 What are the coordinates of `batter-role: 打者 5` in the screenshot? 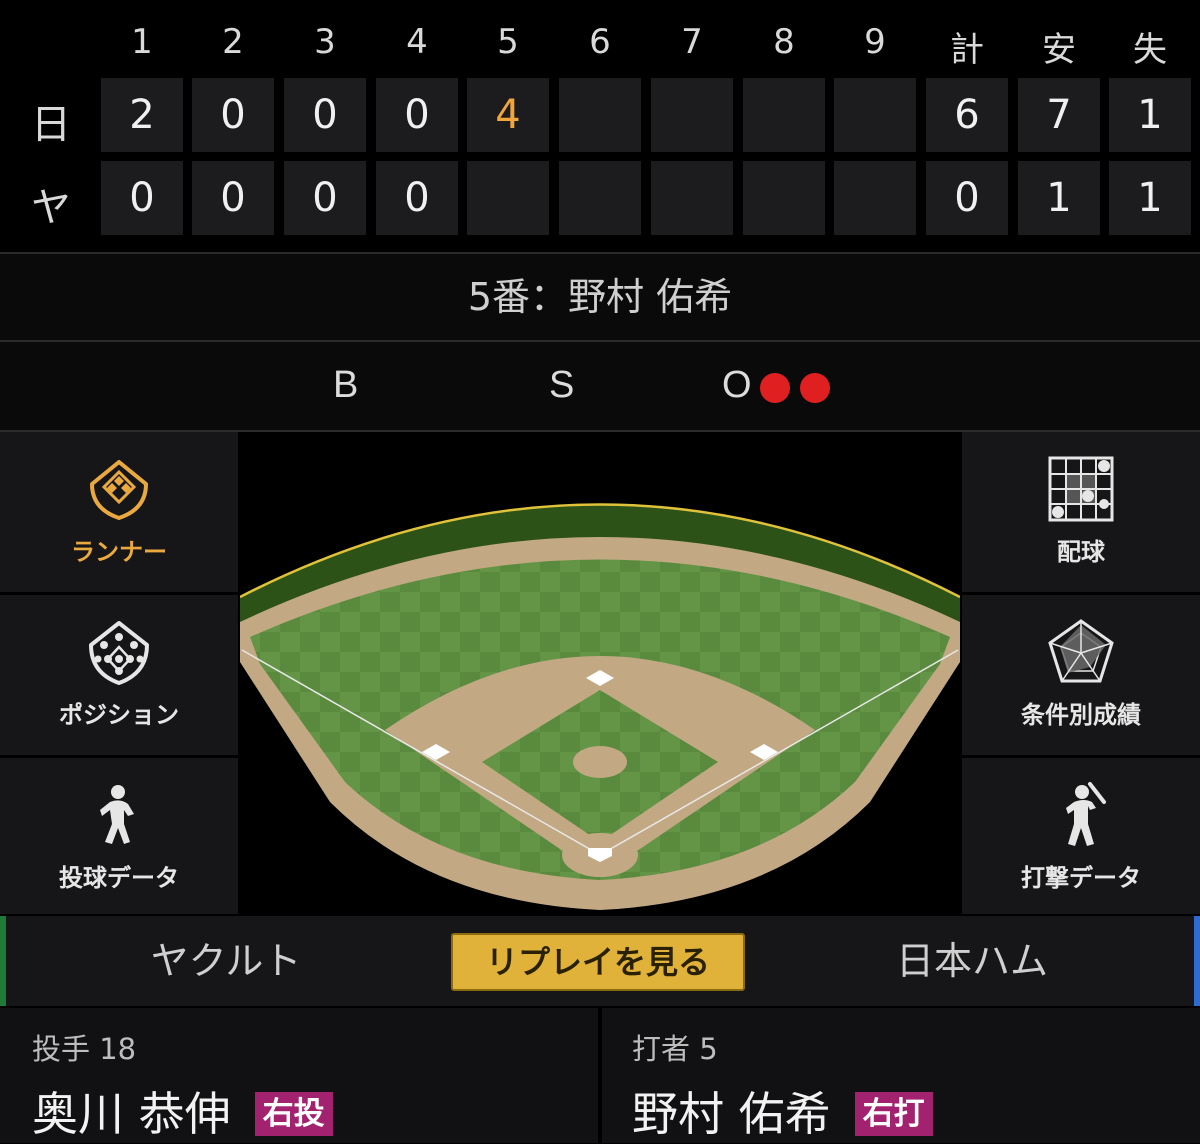 It's located at (675, 1049).